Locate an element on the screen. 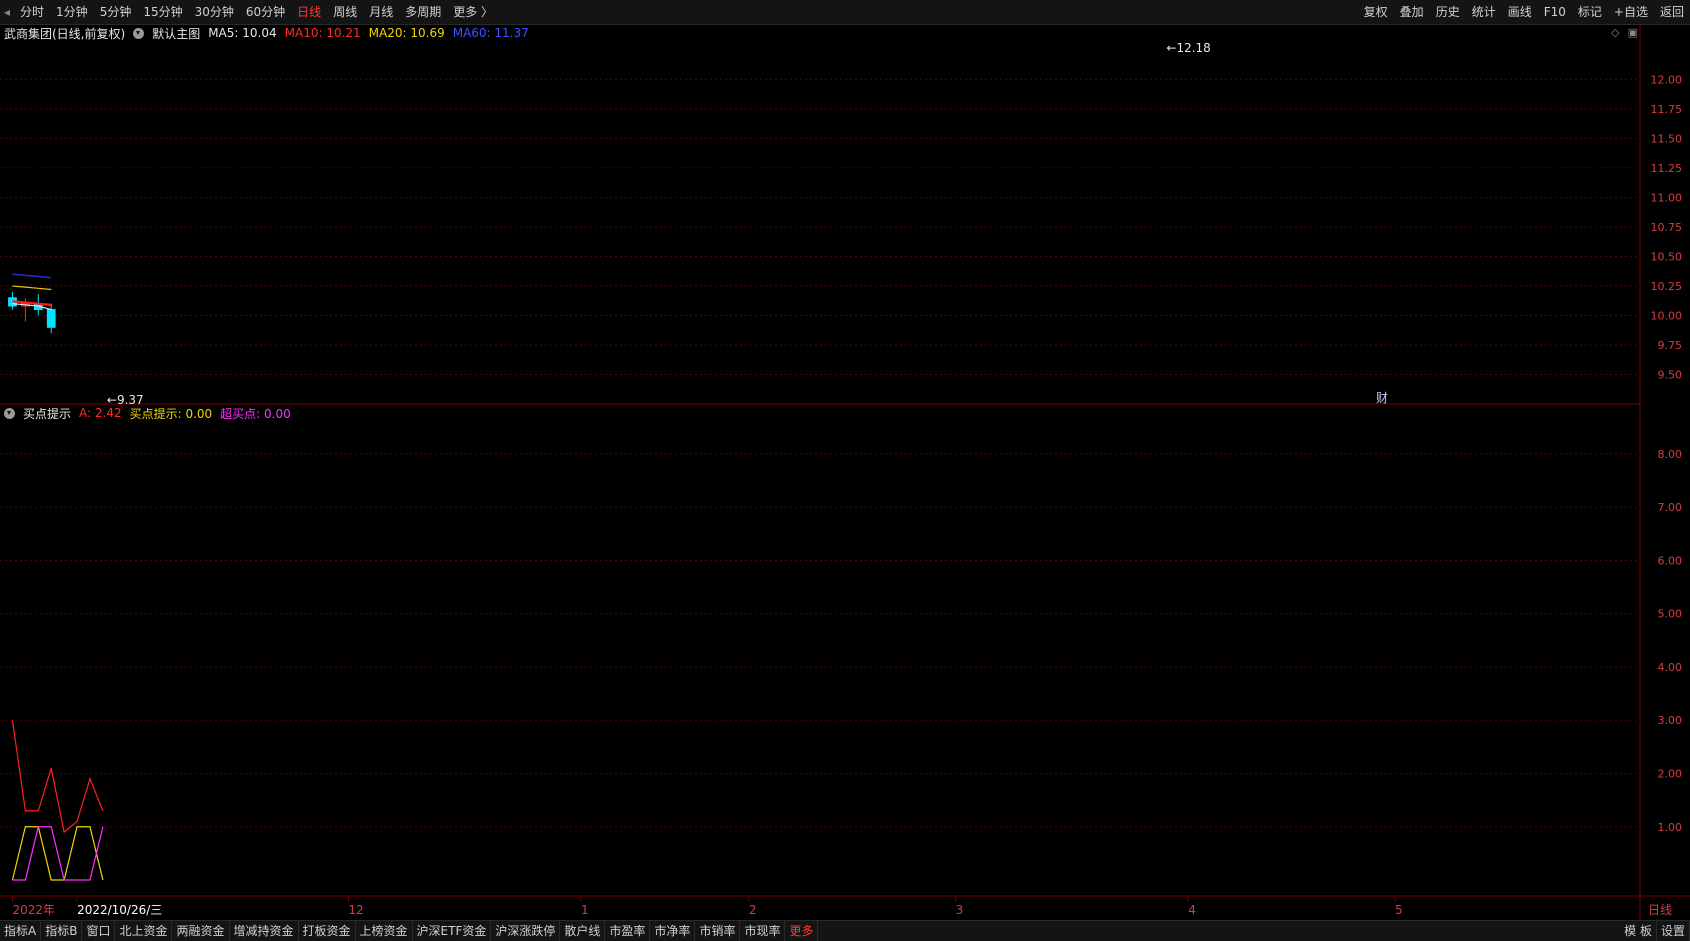 This screenshot has width=1690, height=941. main-y-tick-label: 10.75 is located at coordinates (1667, 227).